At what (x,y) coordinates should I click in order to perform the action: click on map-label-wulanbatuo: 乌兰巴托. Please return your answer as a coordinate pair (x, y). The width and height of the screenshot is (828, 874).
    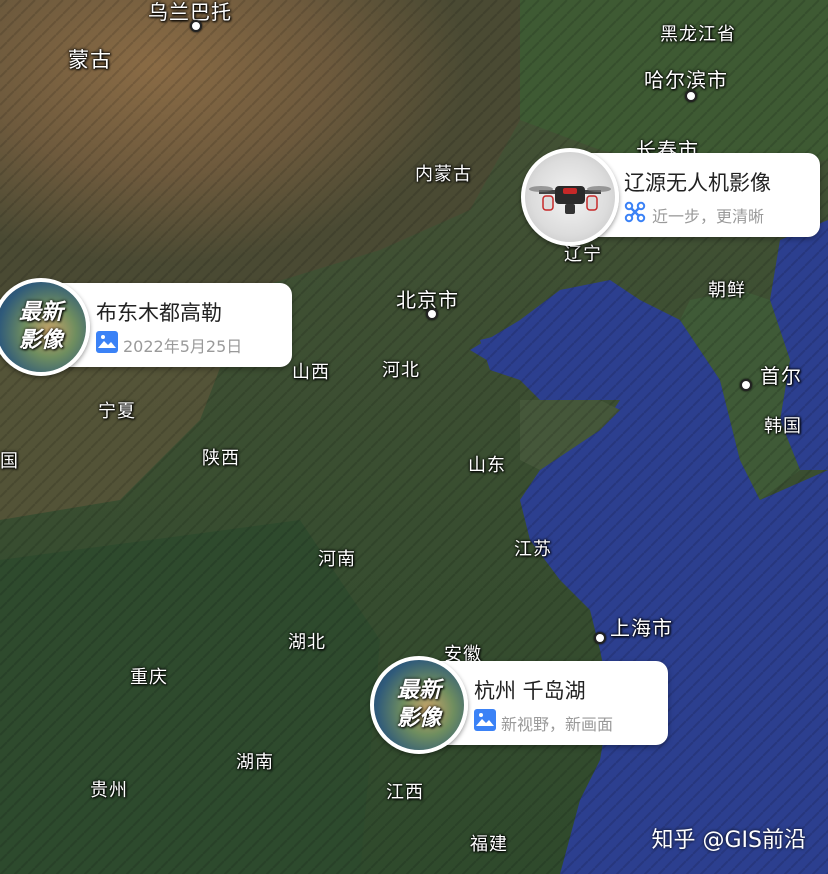
    Looking at the image, I should click on (190, 12).